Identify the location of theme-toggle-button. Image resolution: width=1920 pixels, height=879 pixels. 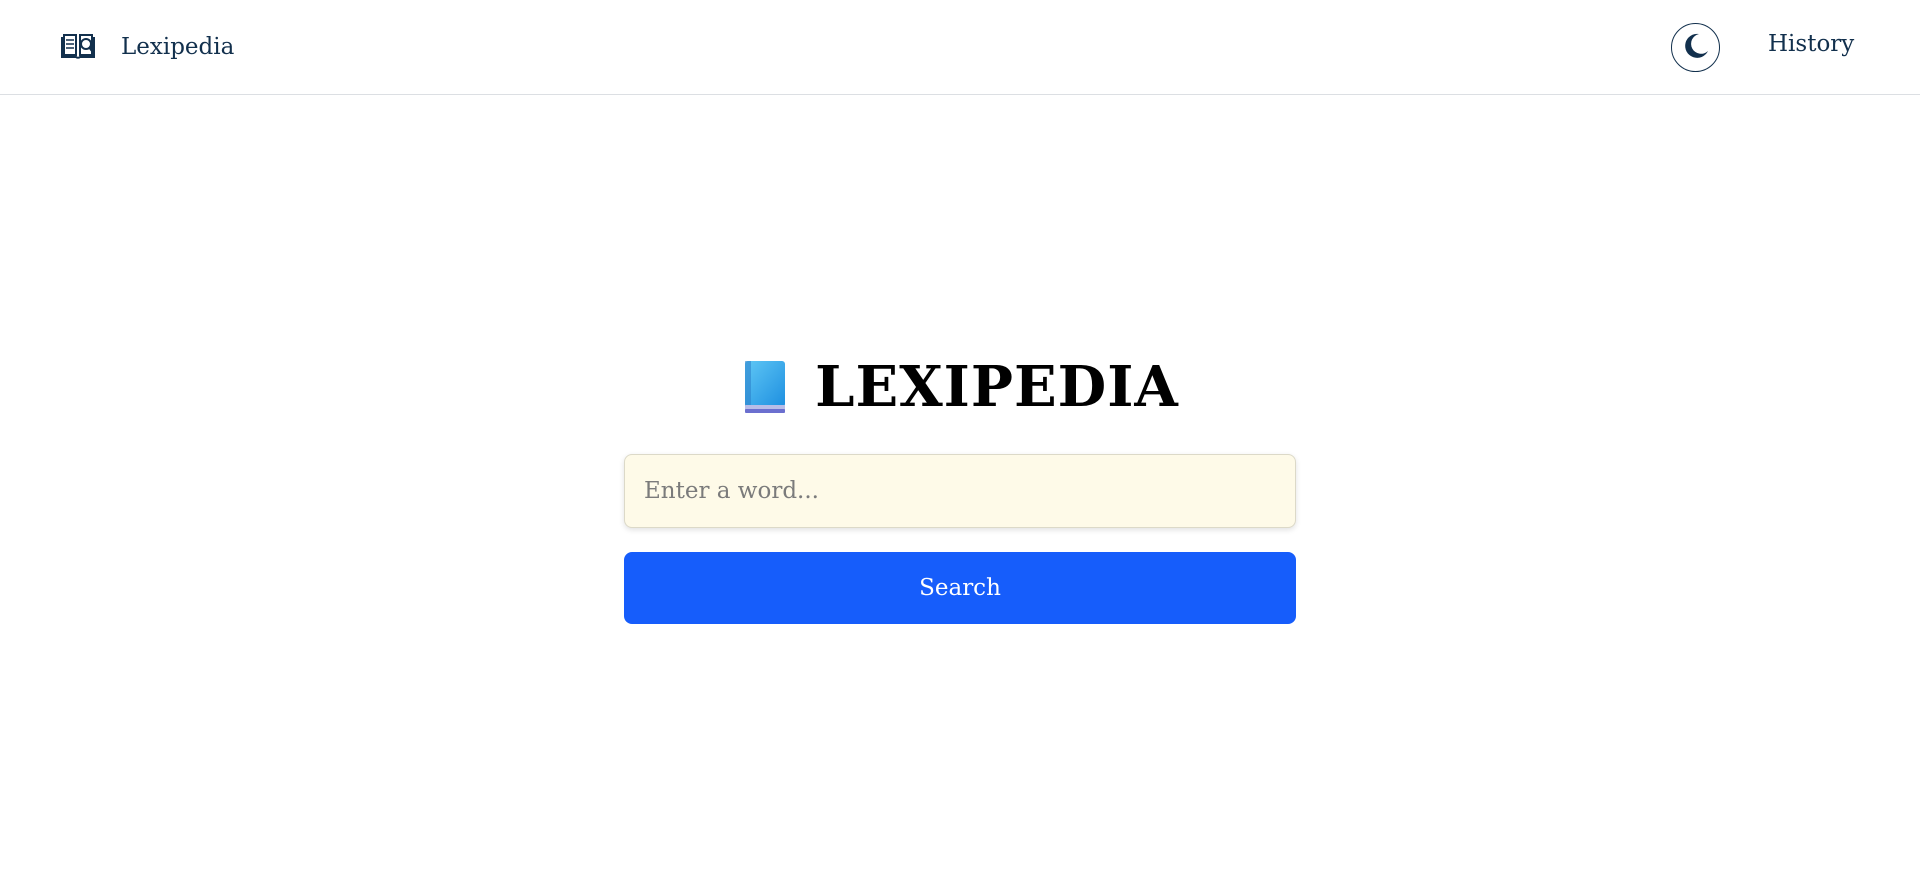
(1695, 47).